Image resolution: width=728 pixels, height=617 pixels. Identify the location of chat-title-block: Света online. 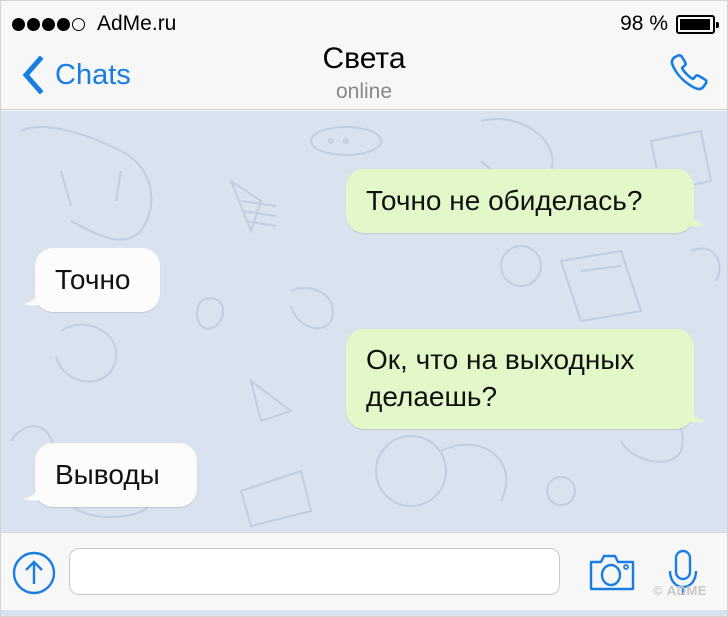
(364, 73).